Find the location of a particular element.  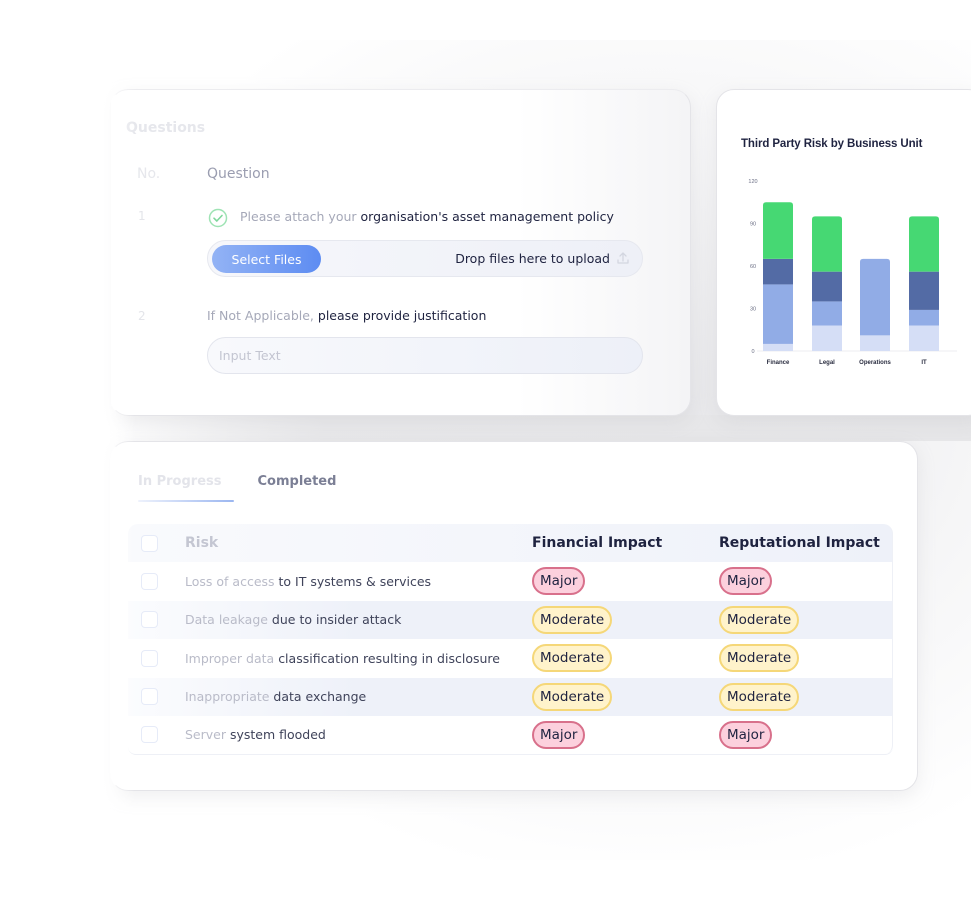

questions-title: Questions is located at coordinates (166, 128).